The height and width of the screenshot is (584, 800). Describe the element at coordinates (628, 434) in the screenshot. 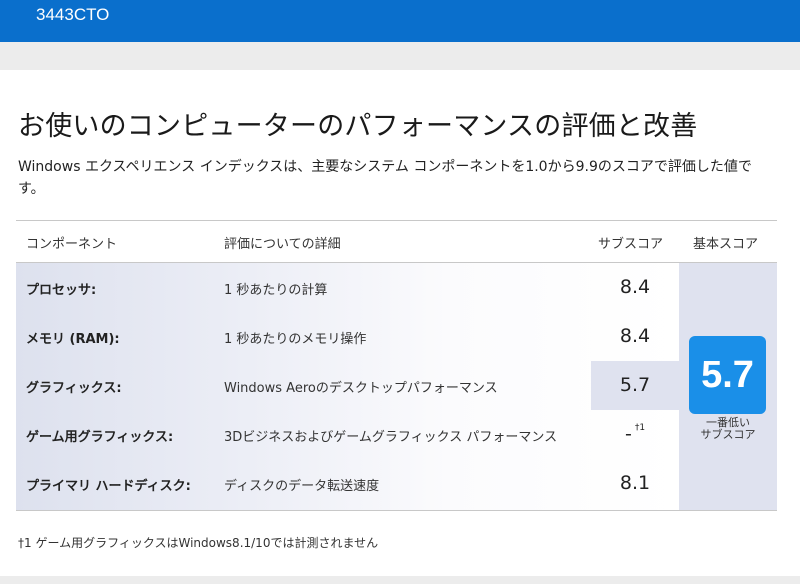

I see `subscore-dash: -` at that location.